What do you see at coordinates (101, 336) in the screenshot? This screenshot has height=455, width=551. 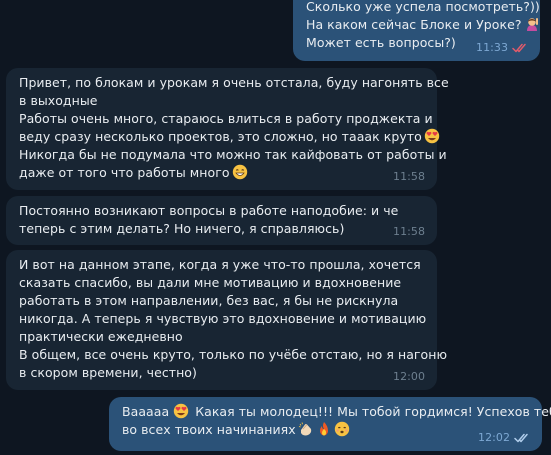 I see `message-text-line: практически ежедневно` at bounding box center [101, 336].